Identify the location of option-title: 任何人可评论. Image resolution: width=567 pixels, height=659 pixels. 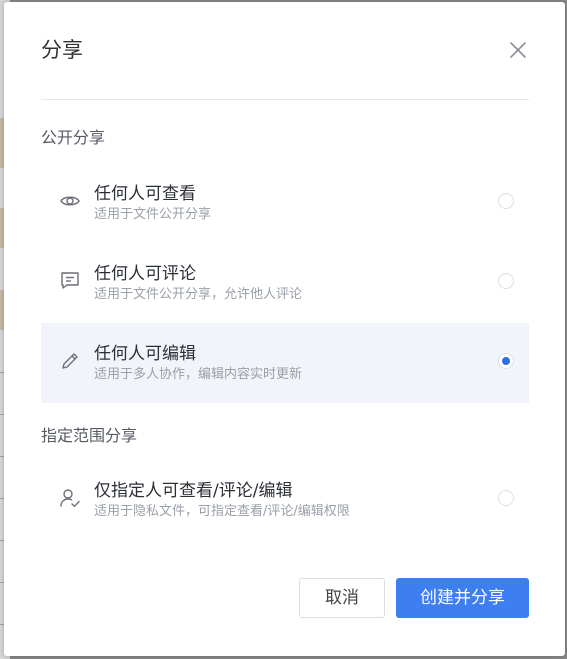
(145, 274).